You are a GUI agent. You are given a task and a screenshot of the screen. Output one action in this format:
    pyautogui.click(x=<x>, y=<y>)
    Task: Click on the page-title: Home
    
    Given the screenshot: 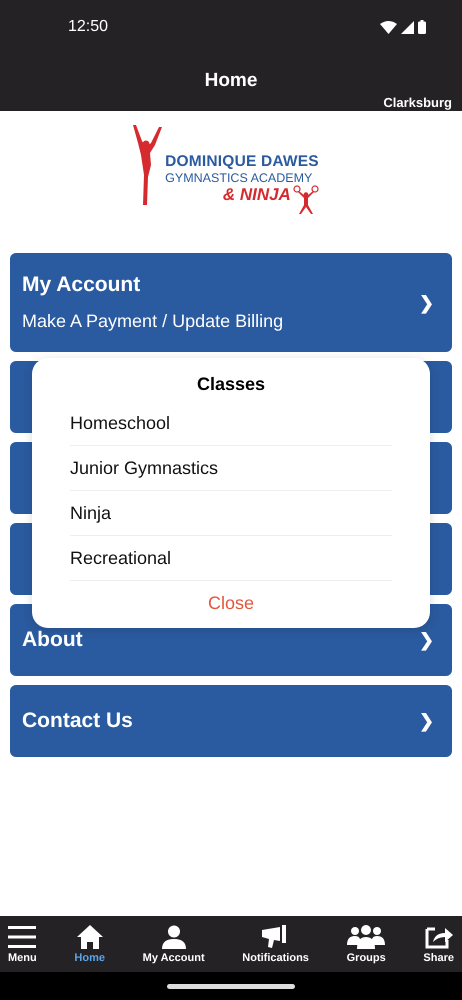 What is the action you would take?
    pyautogui.click(x=231, y=81)
    